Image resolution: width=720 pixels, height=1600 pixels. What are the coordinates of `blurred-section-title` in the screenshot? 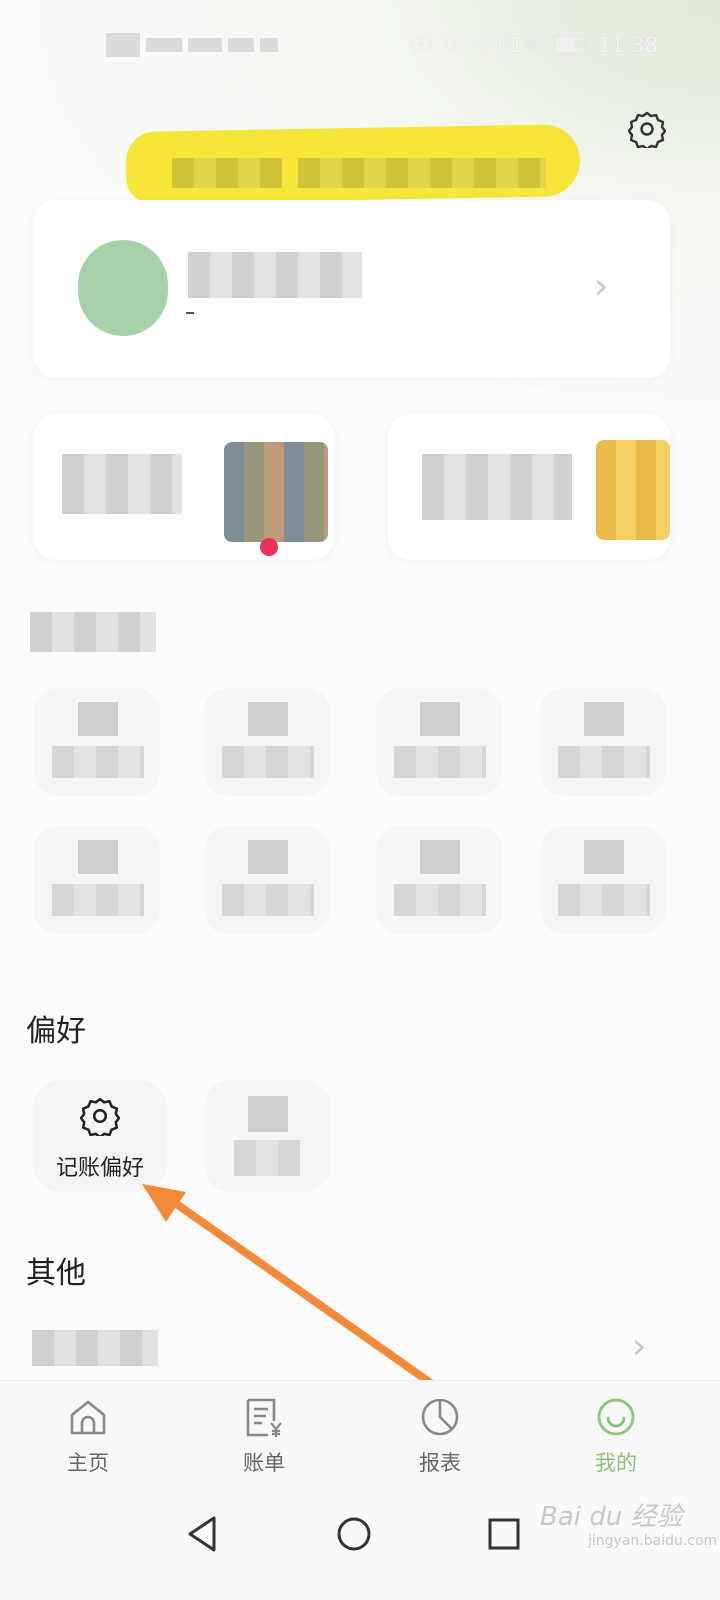 It's located at (93, 632).